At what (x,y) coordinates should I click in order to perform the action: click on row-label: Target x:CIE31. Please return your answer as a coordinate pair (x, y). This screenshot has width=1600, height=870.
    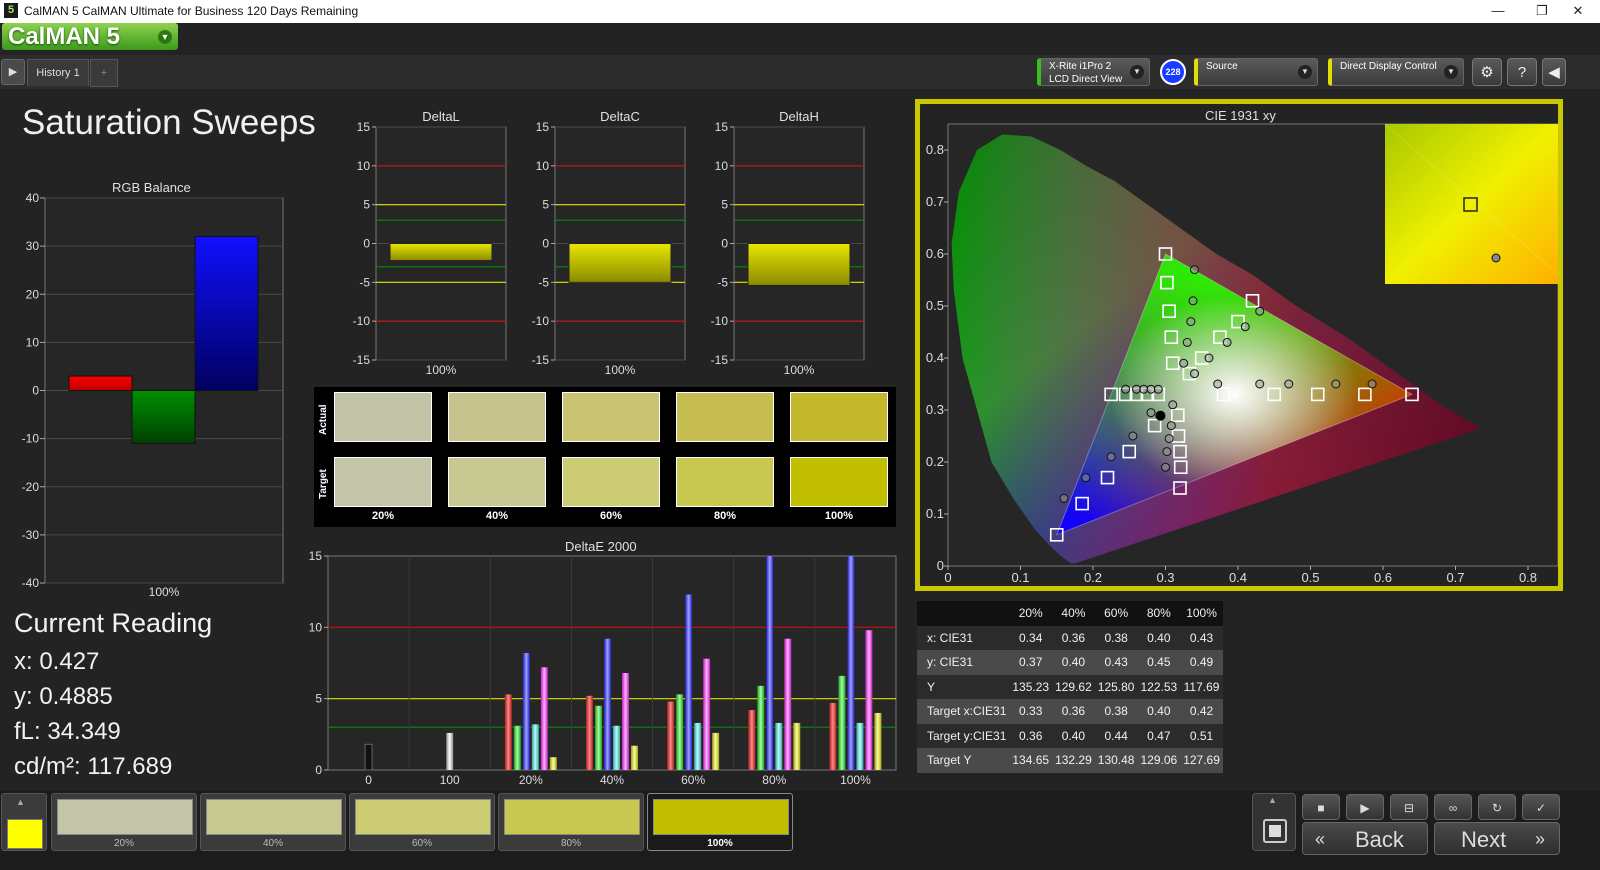
    Looking at the image, I should click on (963, 711).